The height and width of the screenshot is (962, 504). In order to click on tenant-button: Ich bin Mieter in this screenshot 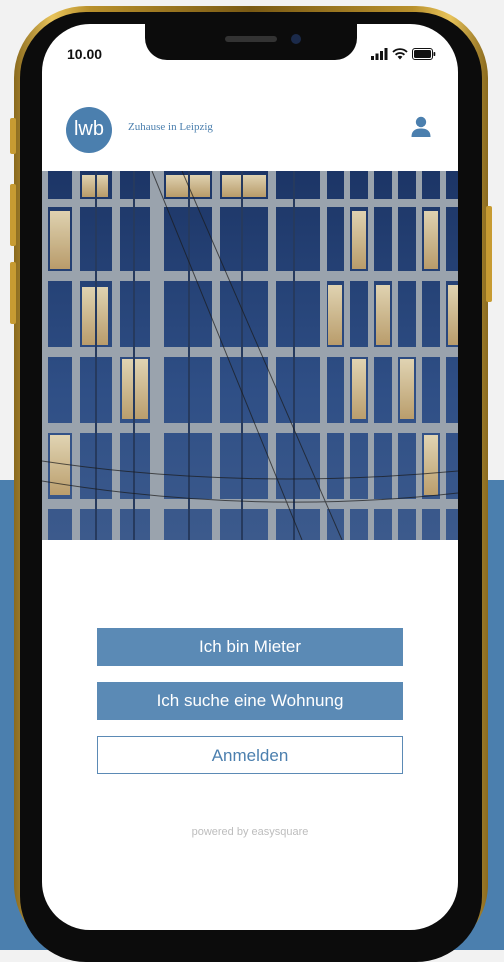, I will do `click(250, 647)`.